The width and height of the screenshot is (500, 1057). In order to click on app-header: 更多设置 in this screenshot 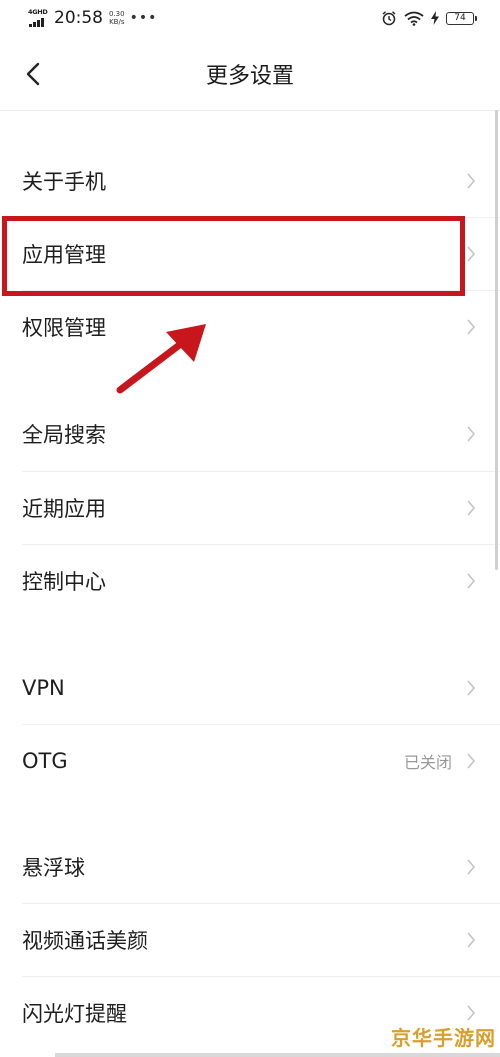, I will do `click(250, 74)`.